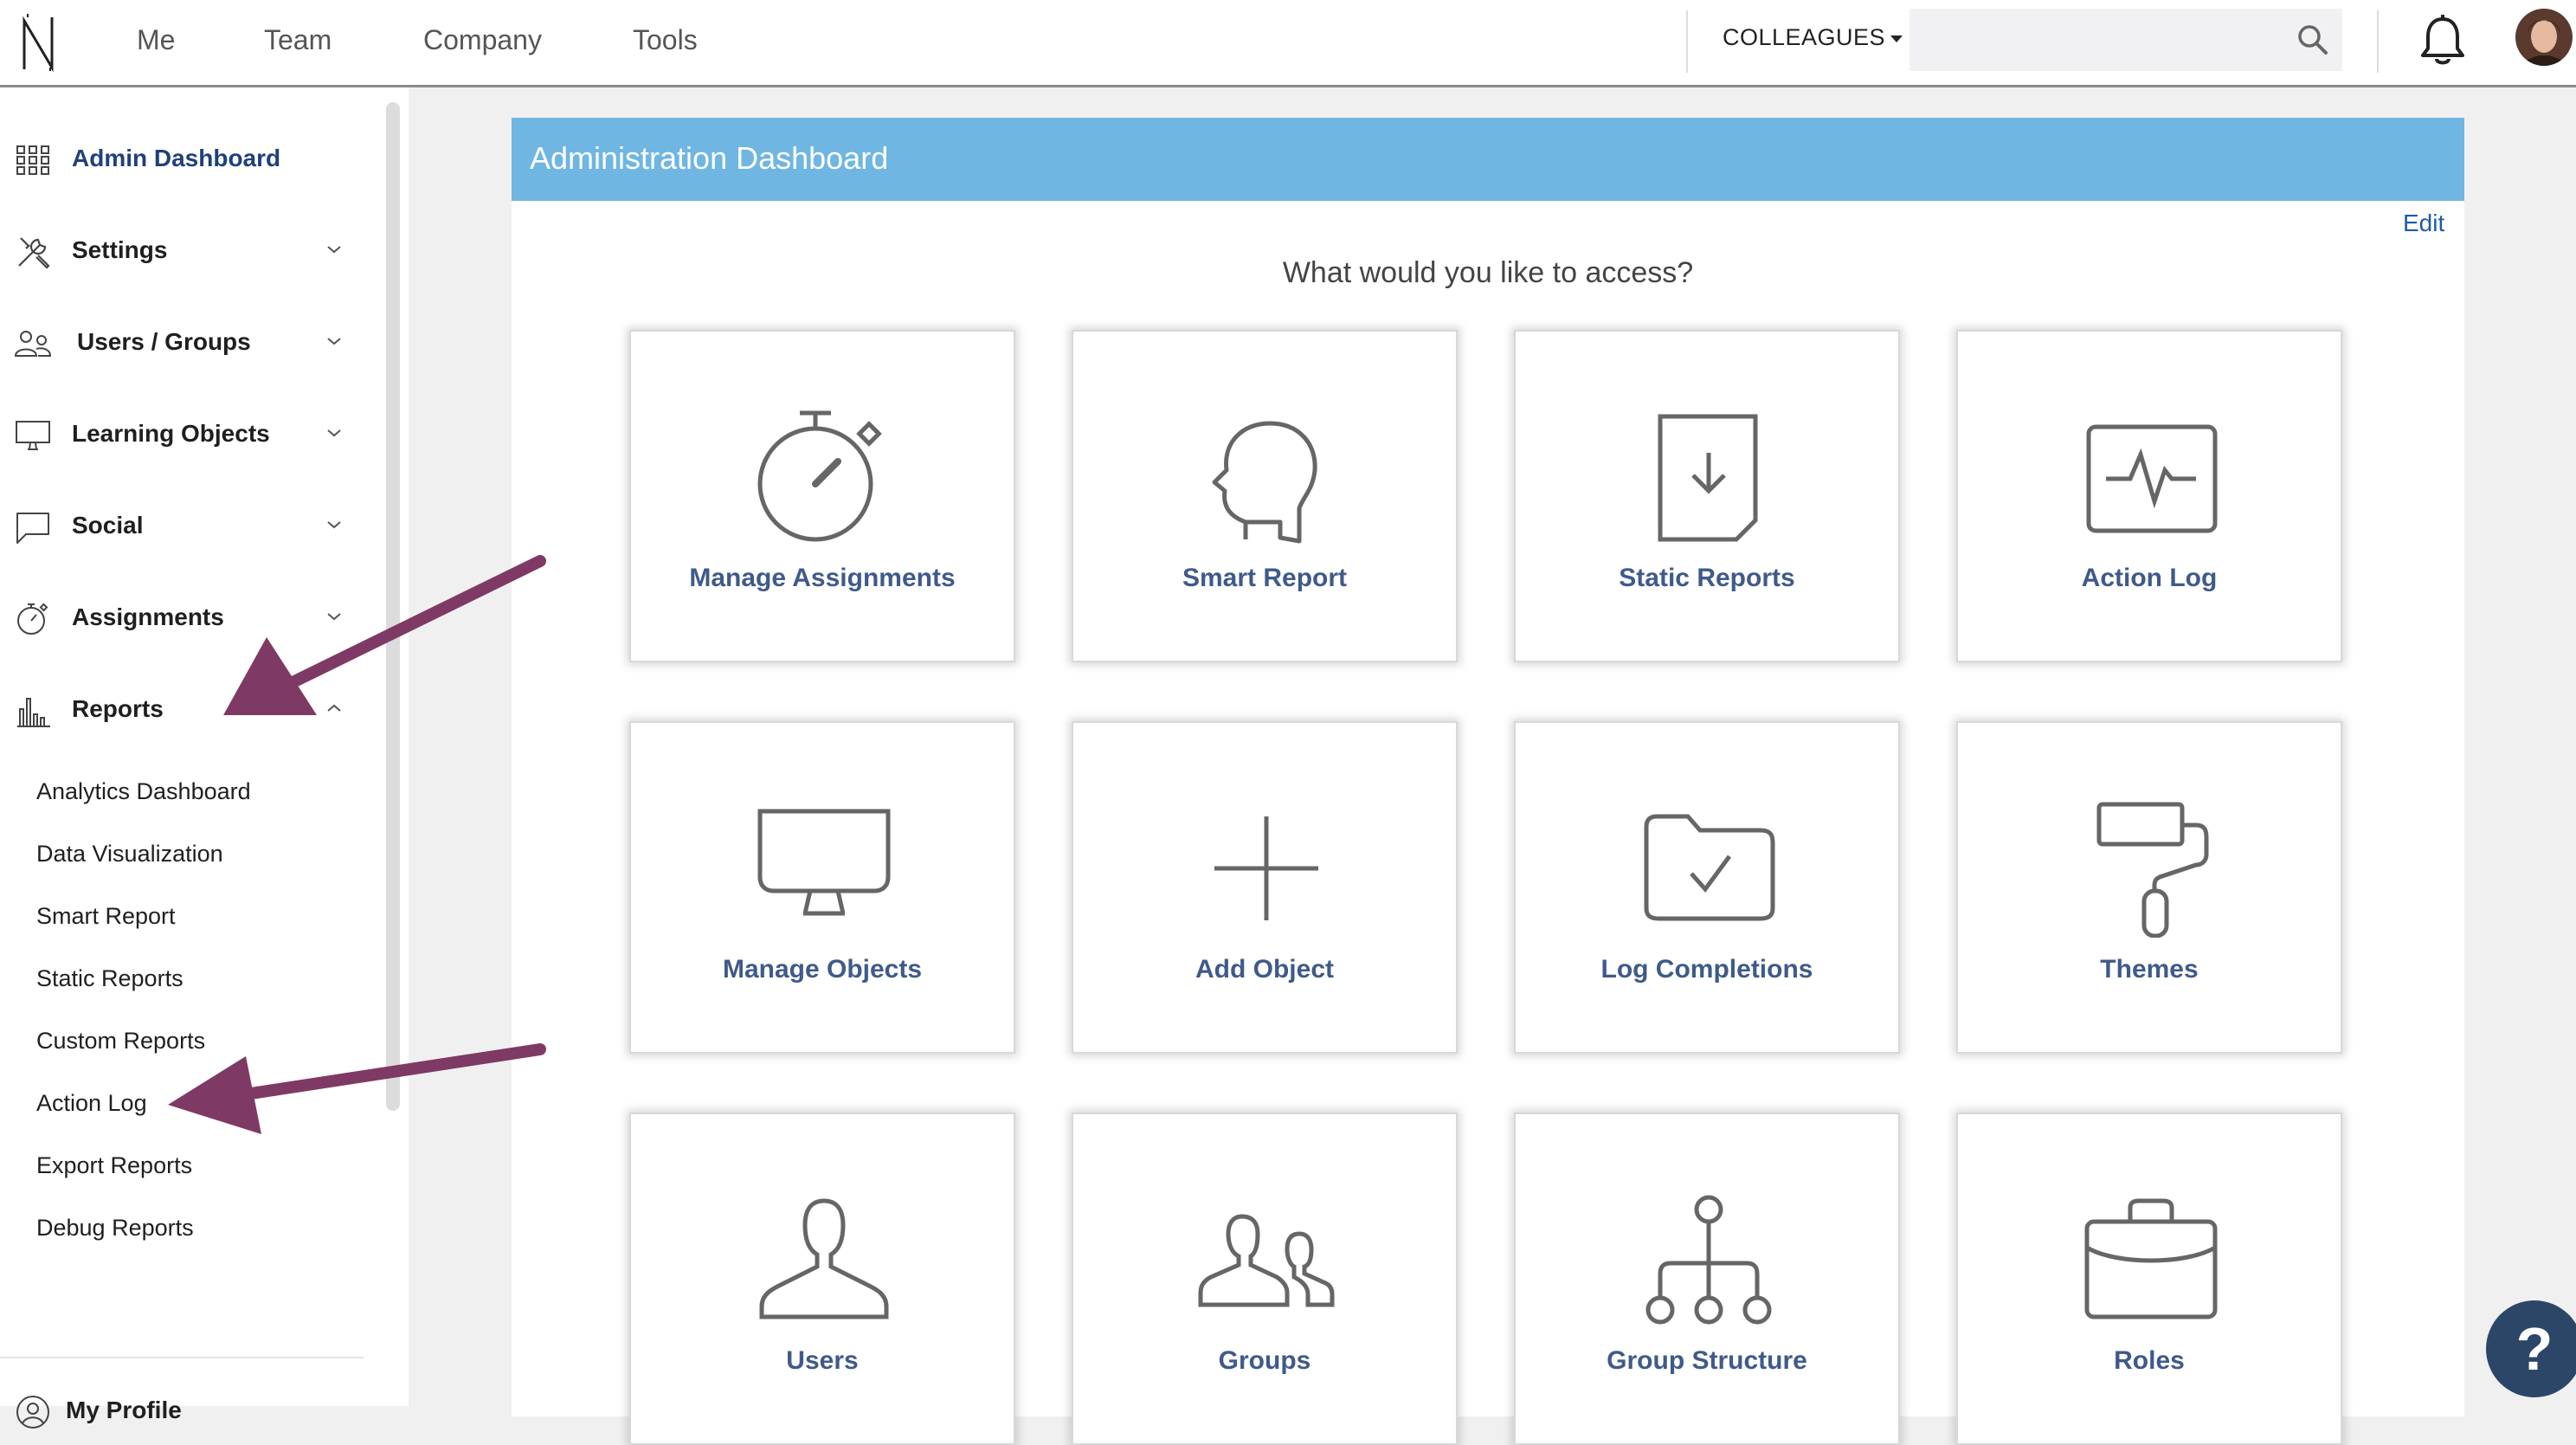 This screenshot has width=2576, height=1445. I want to click on tile-manage-assignments: Manage Assignments, so click(822, 496).